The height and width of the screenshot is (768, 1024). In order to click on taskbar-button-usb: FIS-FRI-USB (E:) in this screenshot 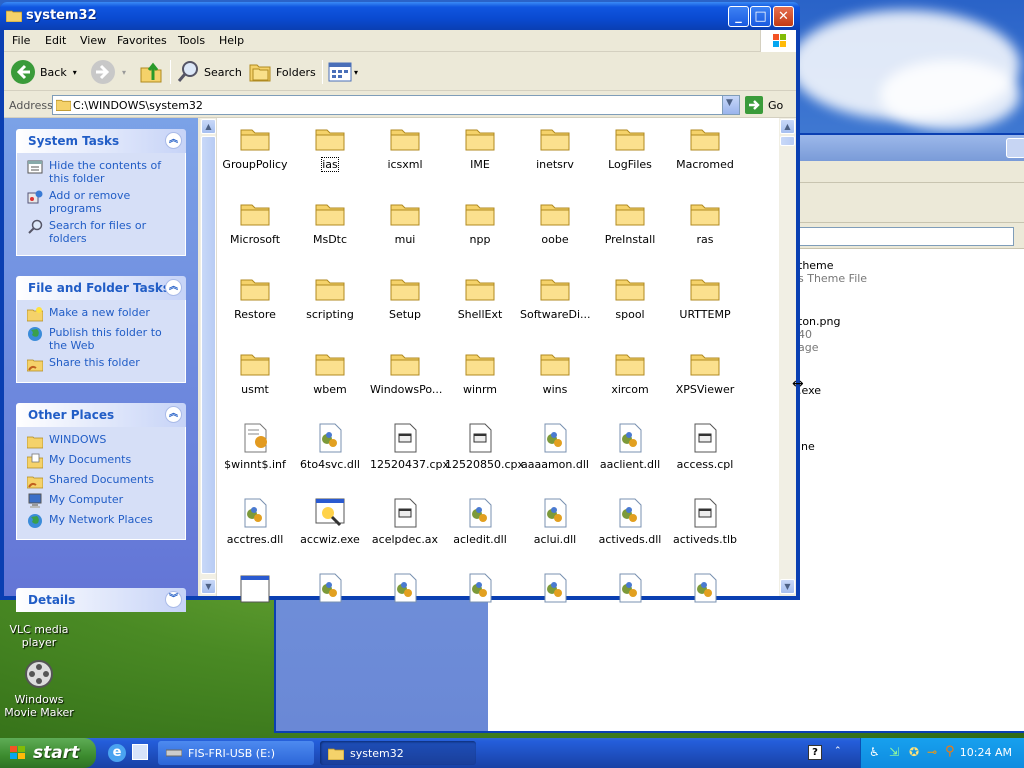, I will do `click(236, 753)`.